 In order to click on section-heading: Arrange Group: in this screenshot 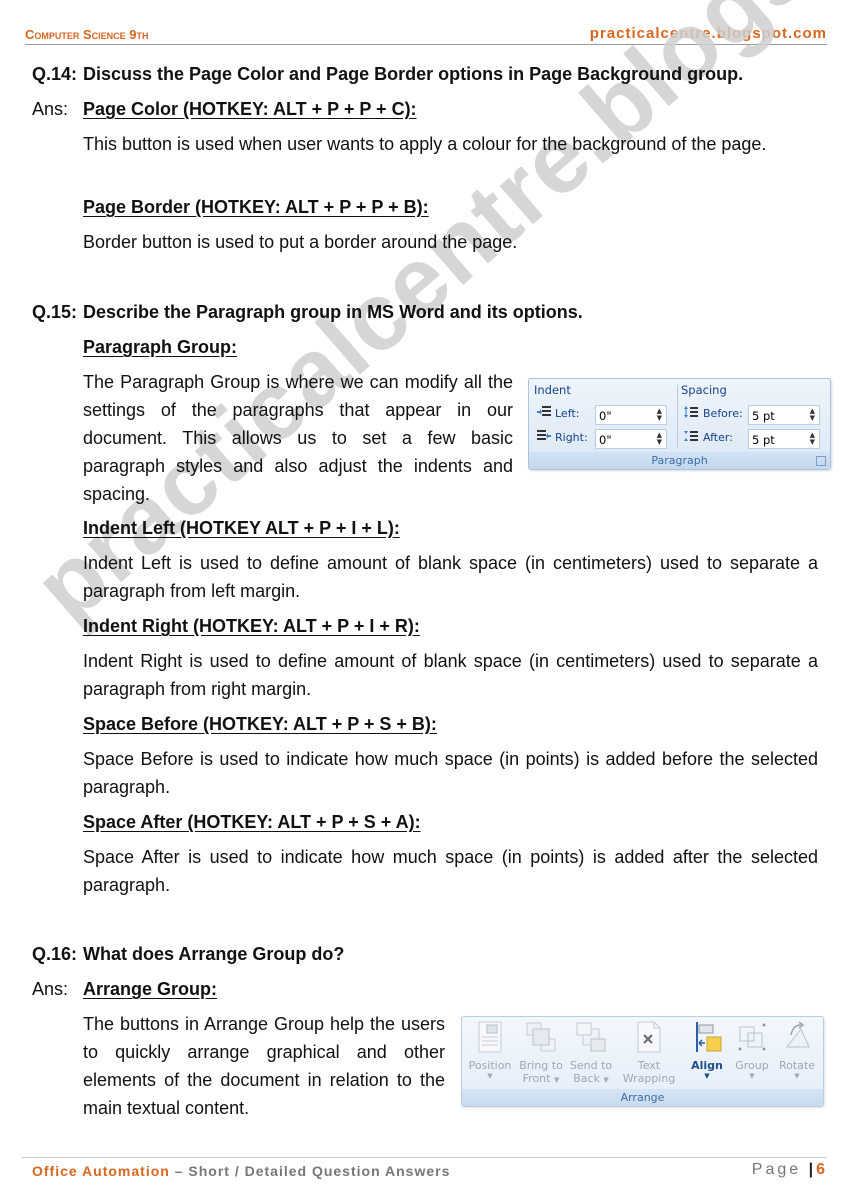, I will do `click(150, 989)`.